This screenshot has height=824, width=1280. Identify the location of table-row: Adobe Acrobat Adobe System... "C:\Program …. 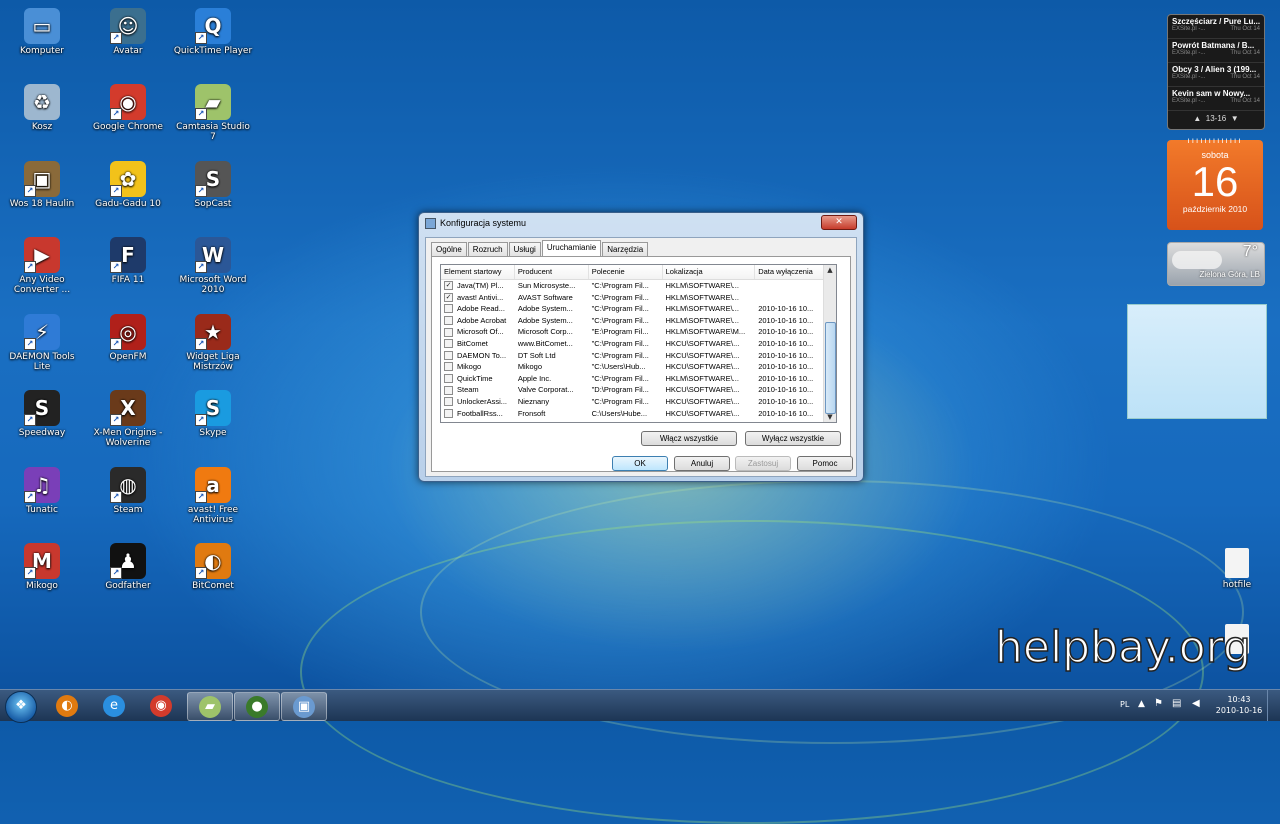
(638, 321).